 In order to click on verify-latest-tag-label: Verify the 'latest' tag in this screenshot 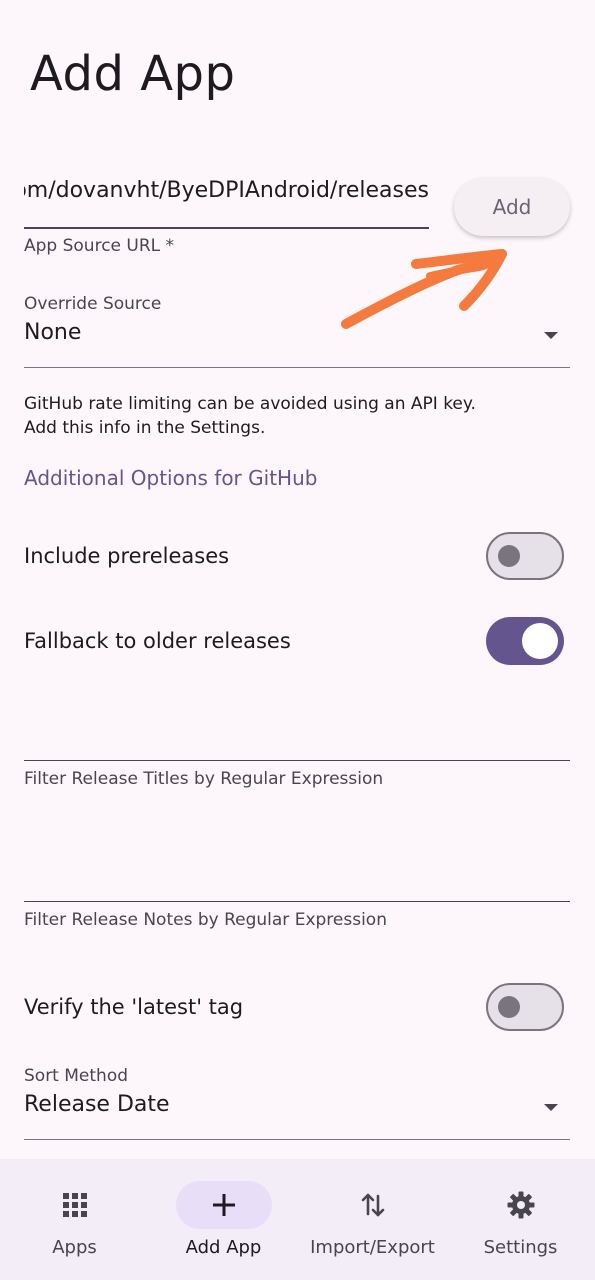, I will do `click(134, 1007)`.